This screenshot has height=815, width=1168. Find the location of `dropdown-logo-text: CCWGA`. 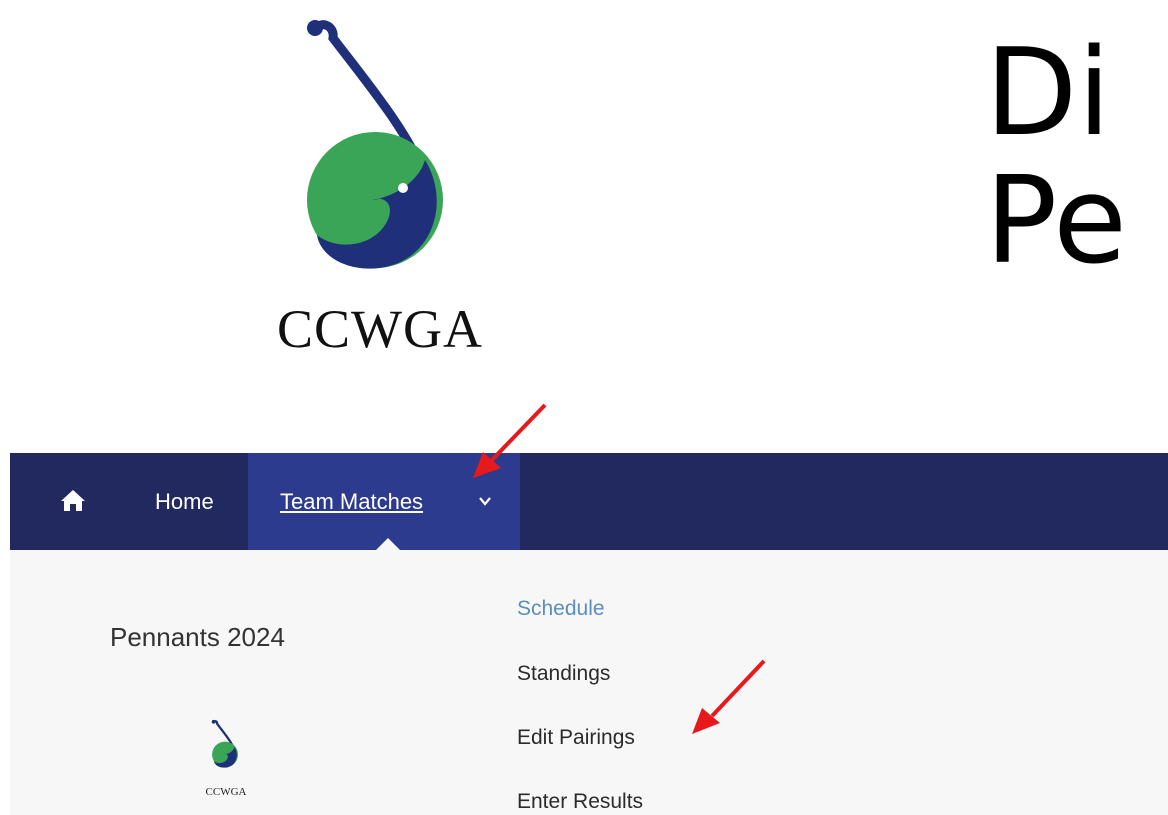

dropdown-logo-text: CCWGA is located at coordinates (226, 792).